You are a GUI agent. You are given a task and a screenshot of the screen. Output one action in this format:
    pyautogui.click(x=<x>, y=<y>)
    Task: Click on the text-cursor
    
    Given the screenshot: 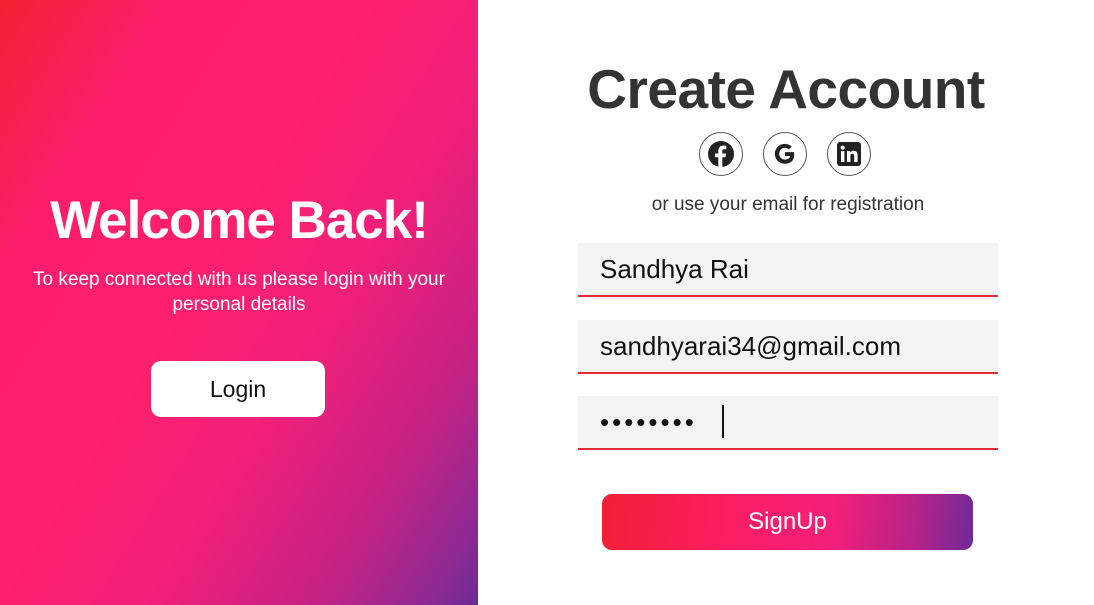 What is the action you would take?
    pyautogui.click(x=723, y=421)
    